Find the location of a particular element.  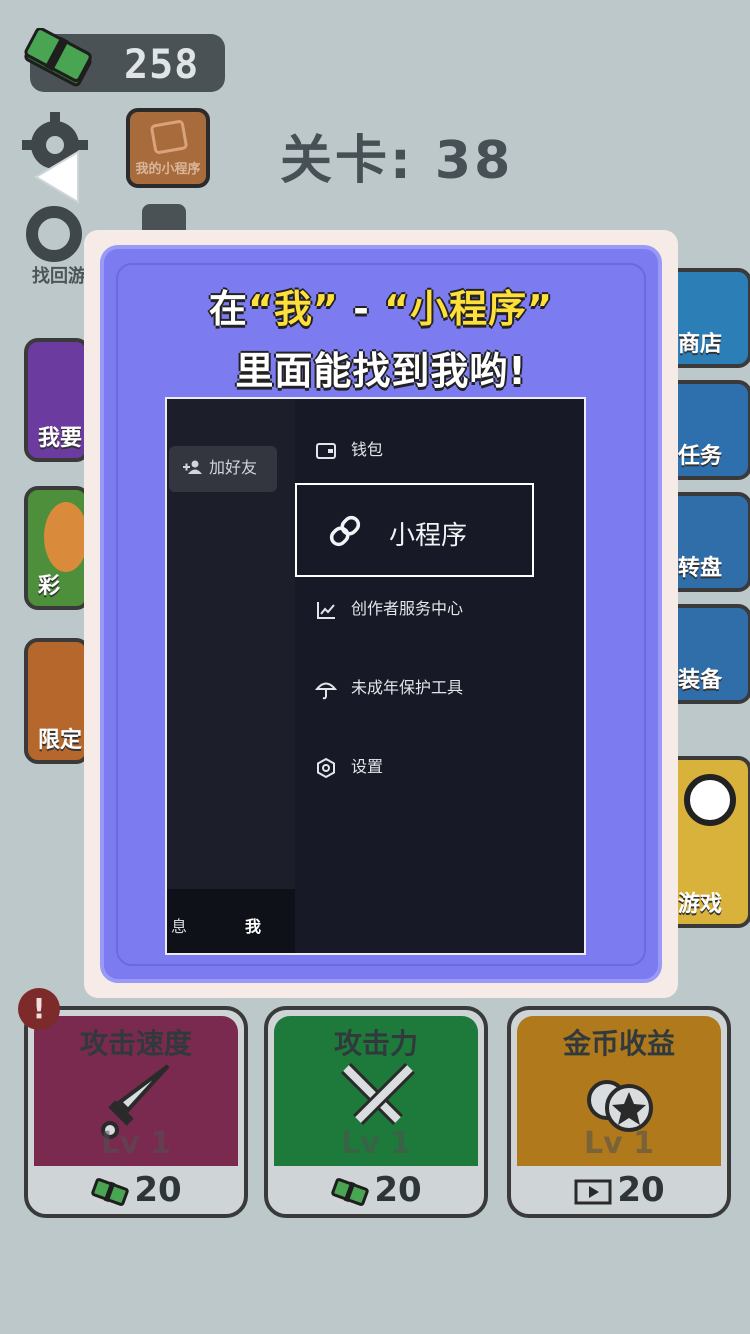

level-title: 关卡: 38 is located at coordinates (397, 161).